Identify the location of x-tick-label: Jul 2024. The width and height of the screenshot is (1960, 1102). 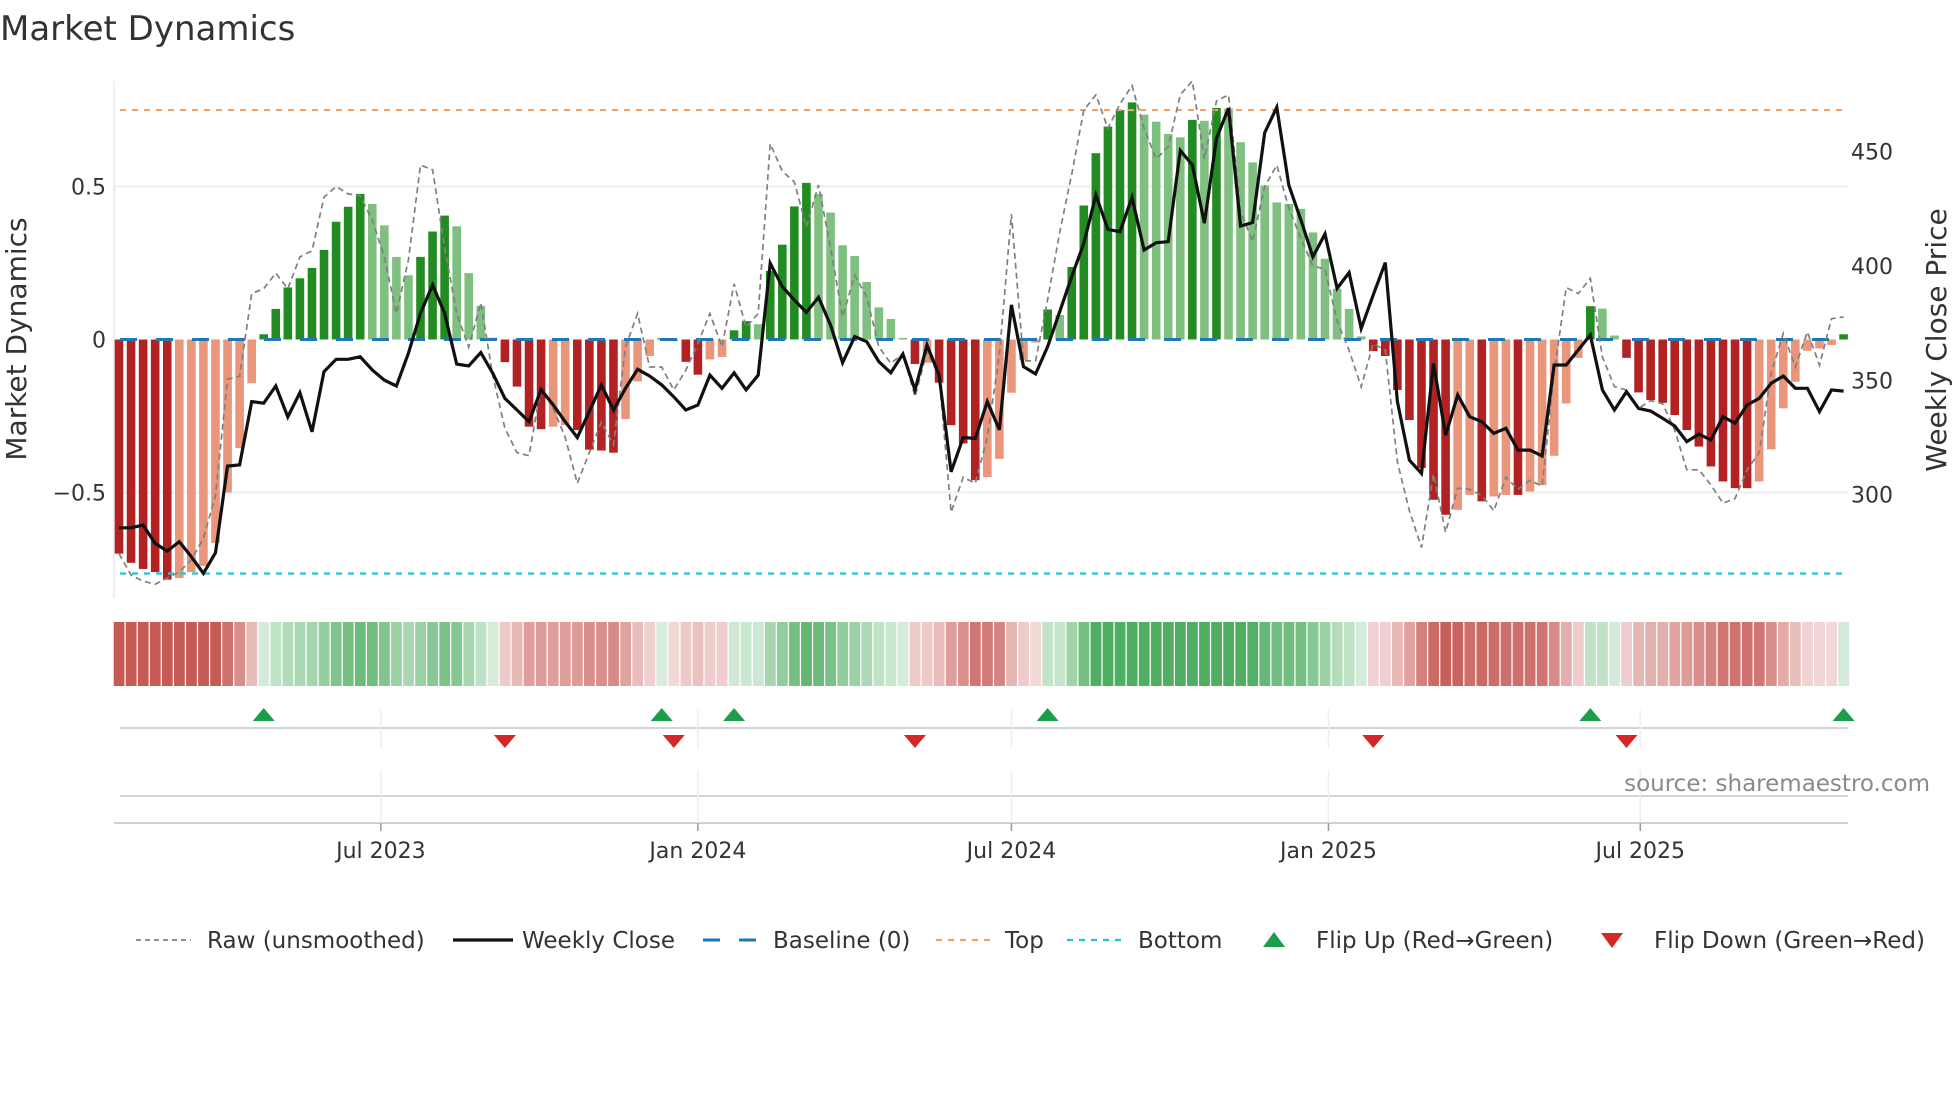
(1011, 851).